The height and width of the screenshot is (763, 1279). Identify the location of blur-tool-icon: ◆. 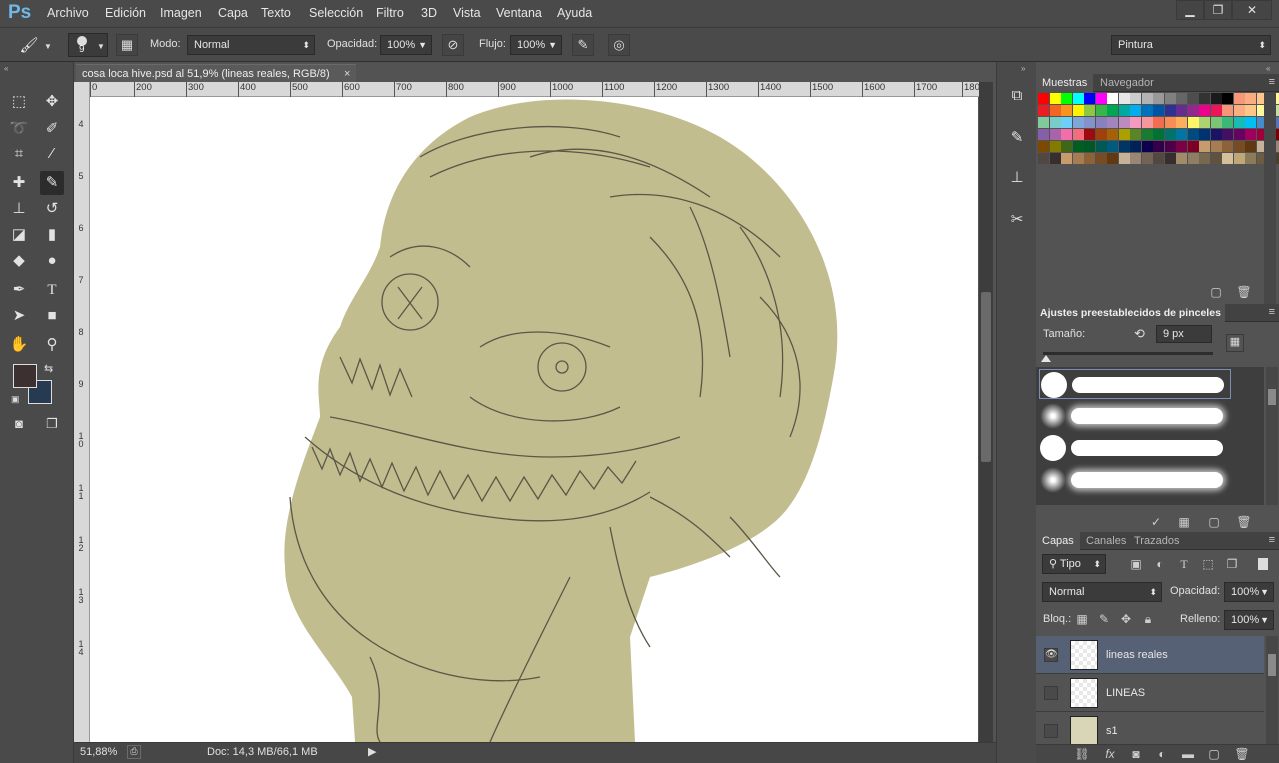
(19, 261).